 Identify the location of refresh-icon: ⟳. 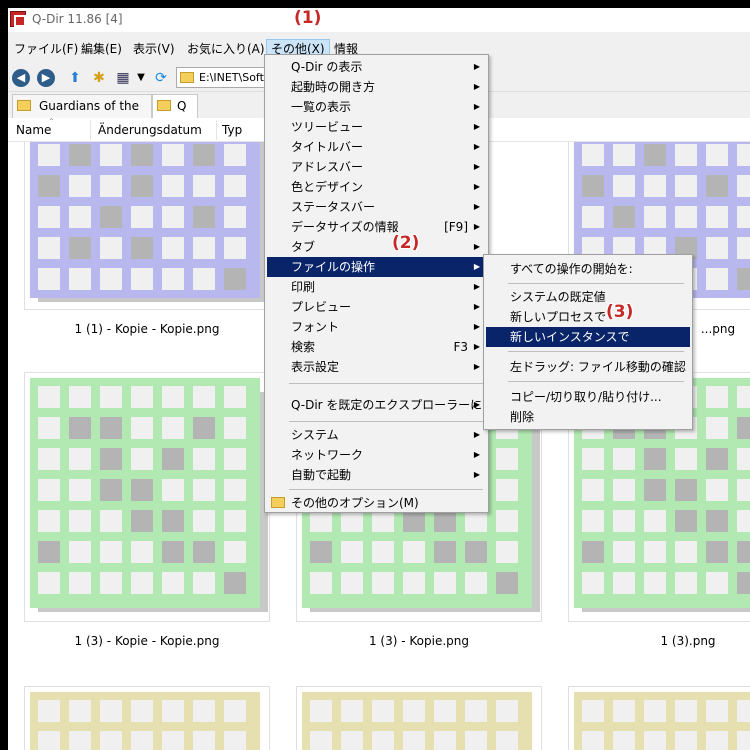
(161, 78).